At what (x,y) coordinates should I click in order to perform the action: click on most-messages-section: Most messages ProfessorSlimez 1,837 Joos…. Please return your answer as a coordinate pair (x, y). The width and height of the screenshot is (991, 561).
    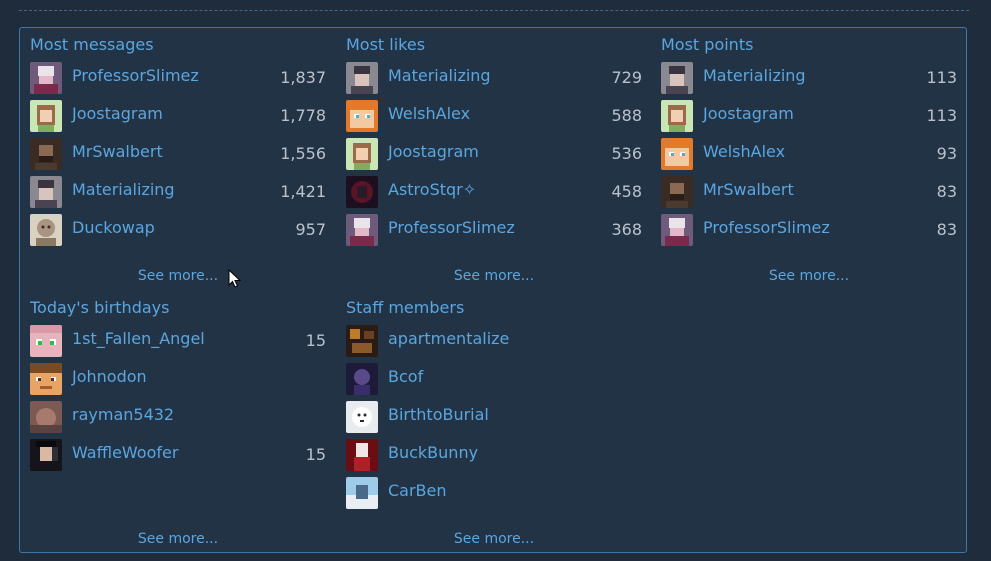
    Looking at the image, I should click on (178, 159).